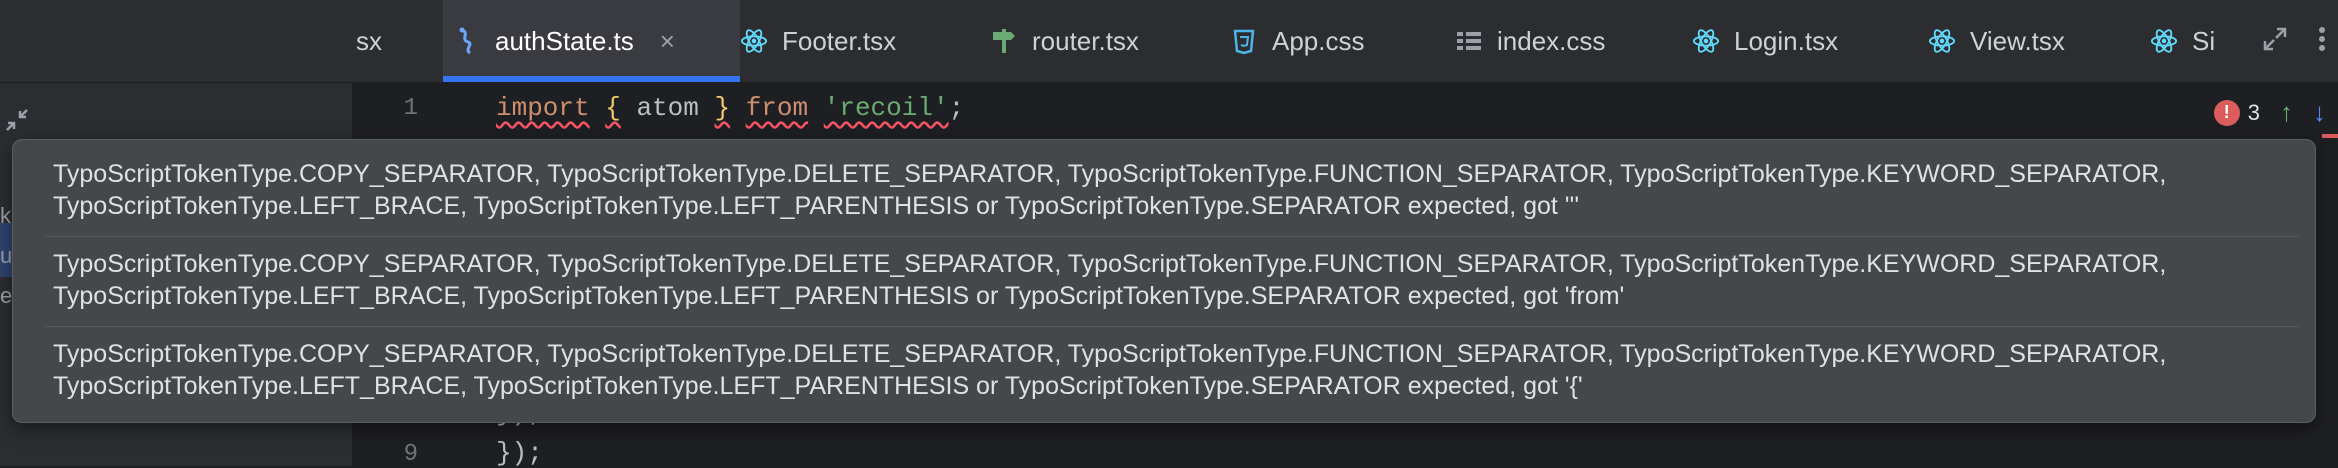 The width and height of the screenshot is (2338, 468). Describe the element at coordinates (1085, 40) in the screenshot. I see `tab-label: router.tsx` at that location.